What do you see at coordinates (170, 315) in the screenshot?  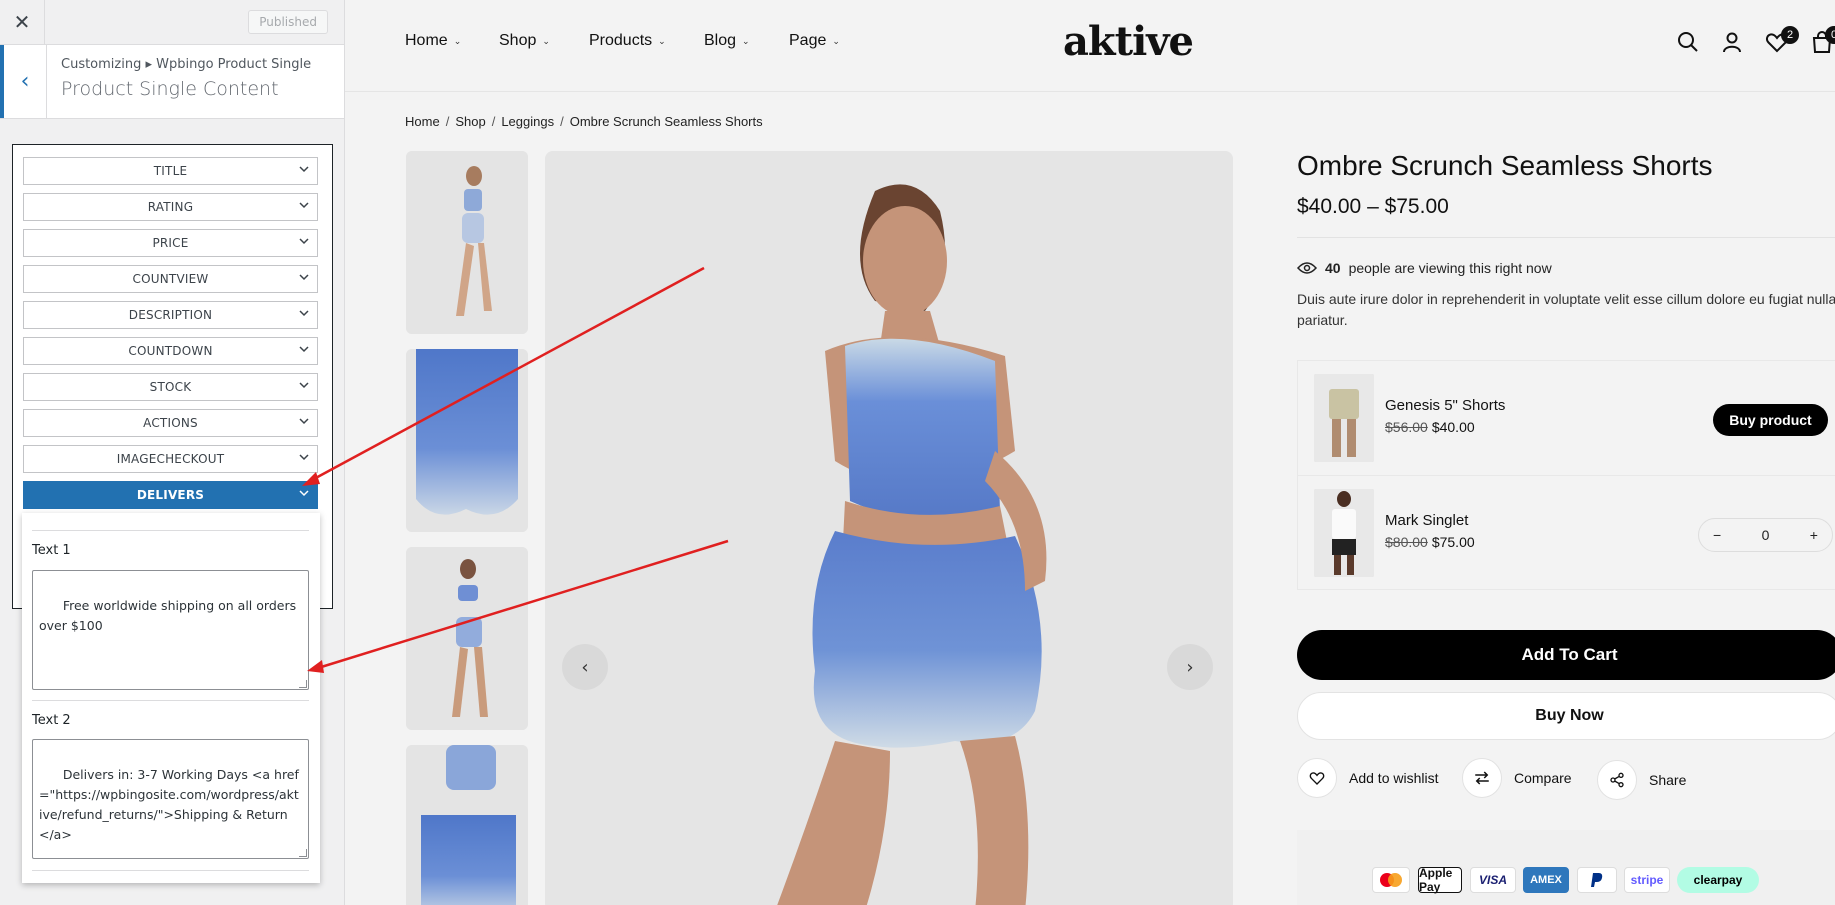 I see `accordion-description: DESCRIPTION` at bounding box center [170, 315].